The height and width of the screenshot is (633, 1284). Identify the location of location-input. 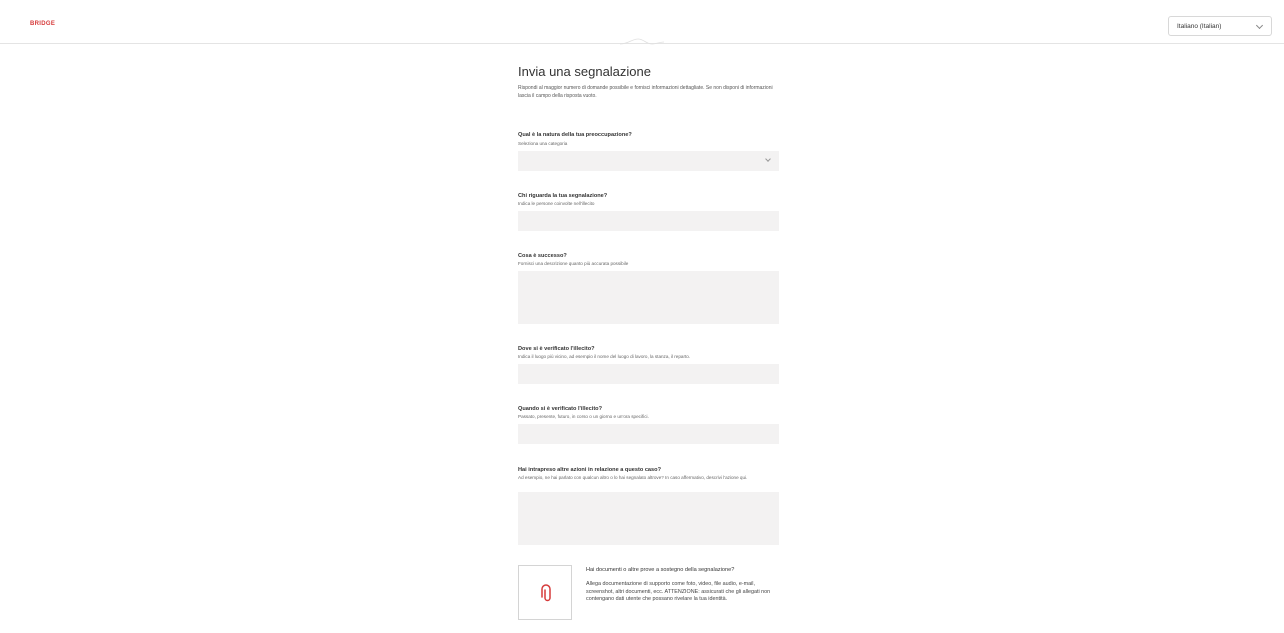
(648, 374).